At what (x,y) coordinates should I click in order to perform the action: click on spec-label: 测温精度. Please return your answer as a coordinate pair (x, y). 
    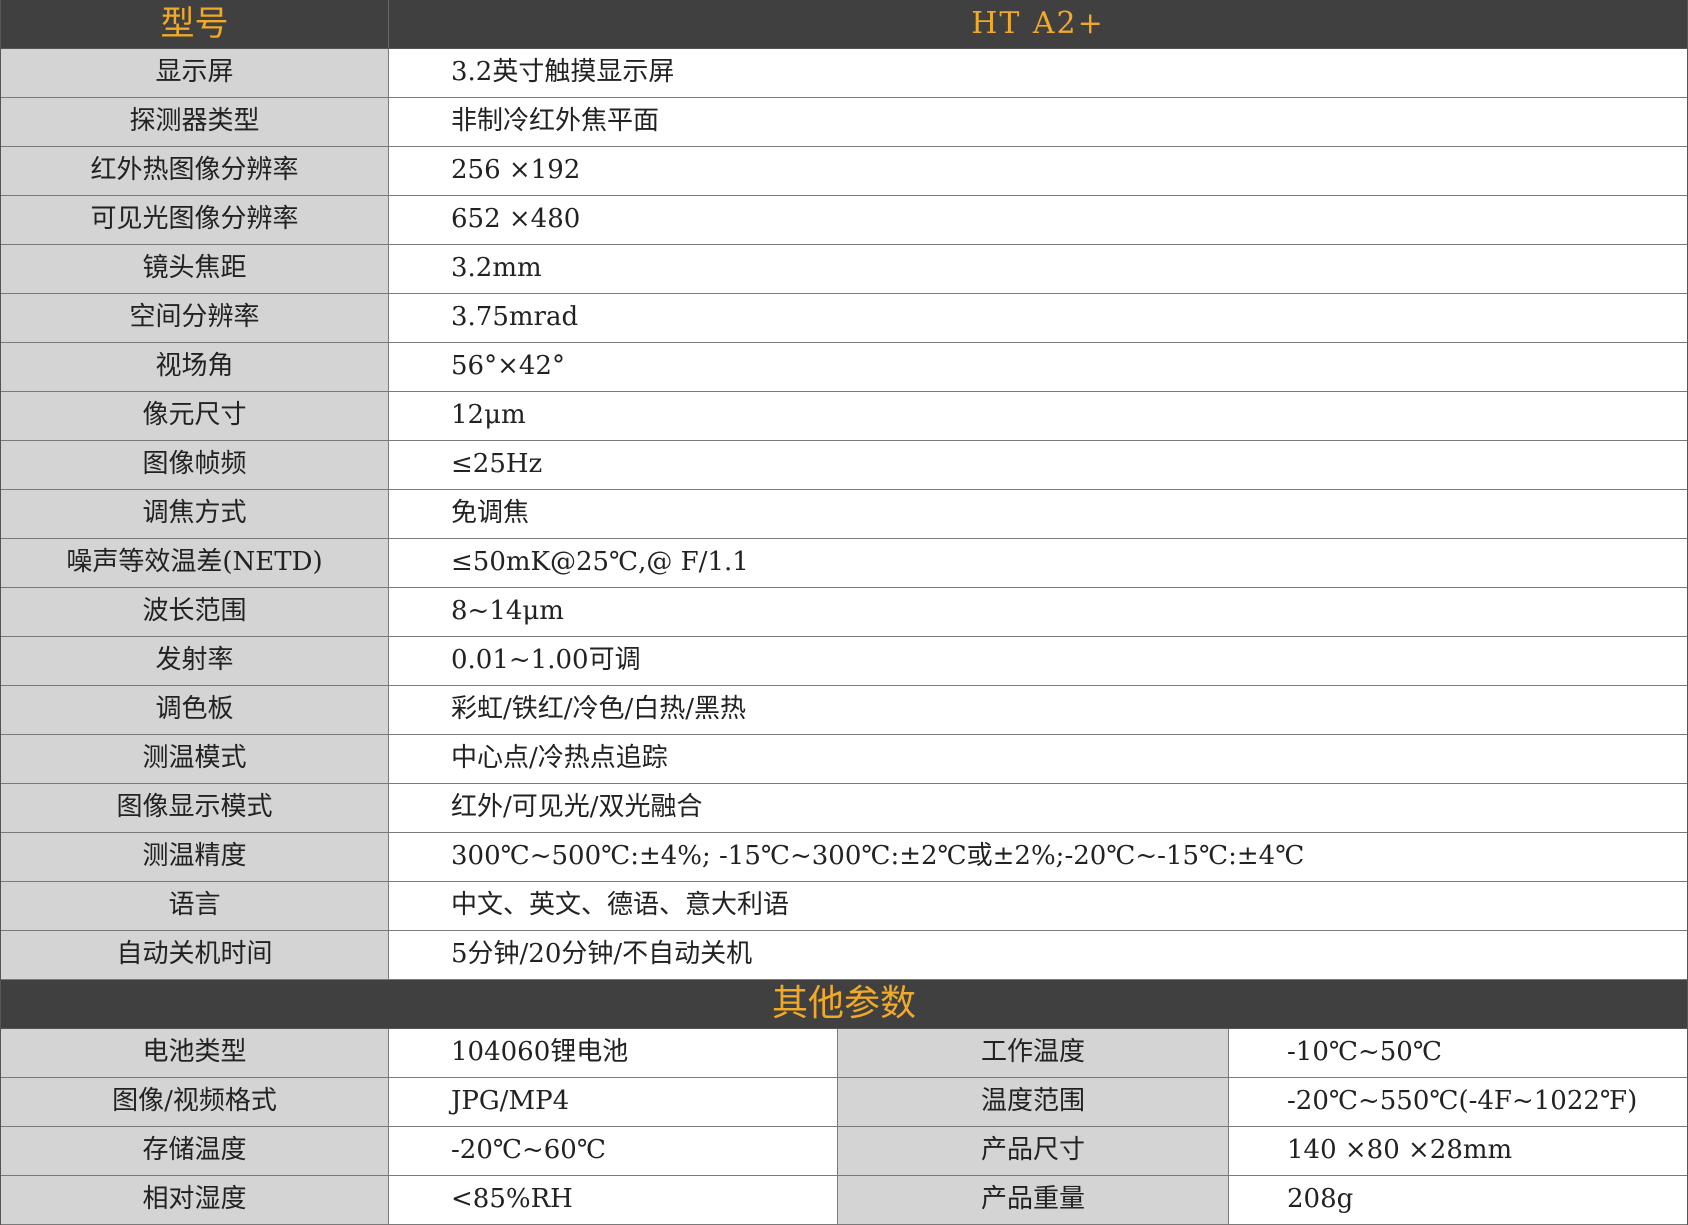
    Looking at the image, I should click on (195, 857).